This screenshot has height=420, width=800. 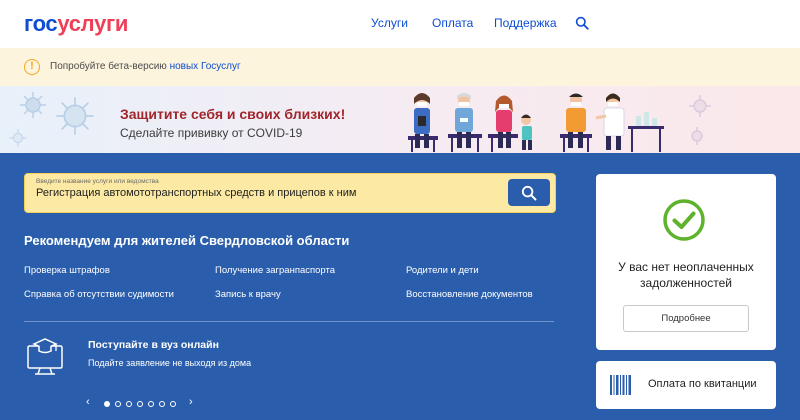 I want to click on site-header: госуслуги Услуги Оплата Поддержка, so click(x=400, y=24).